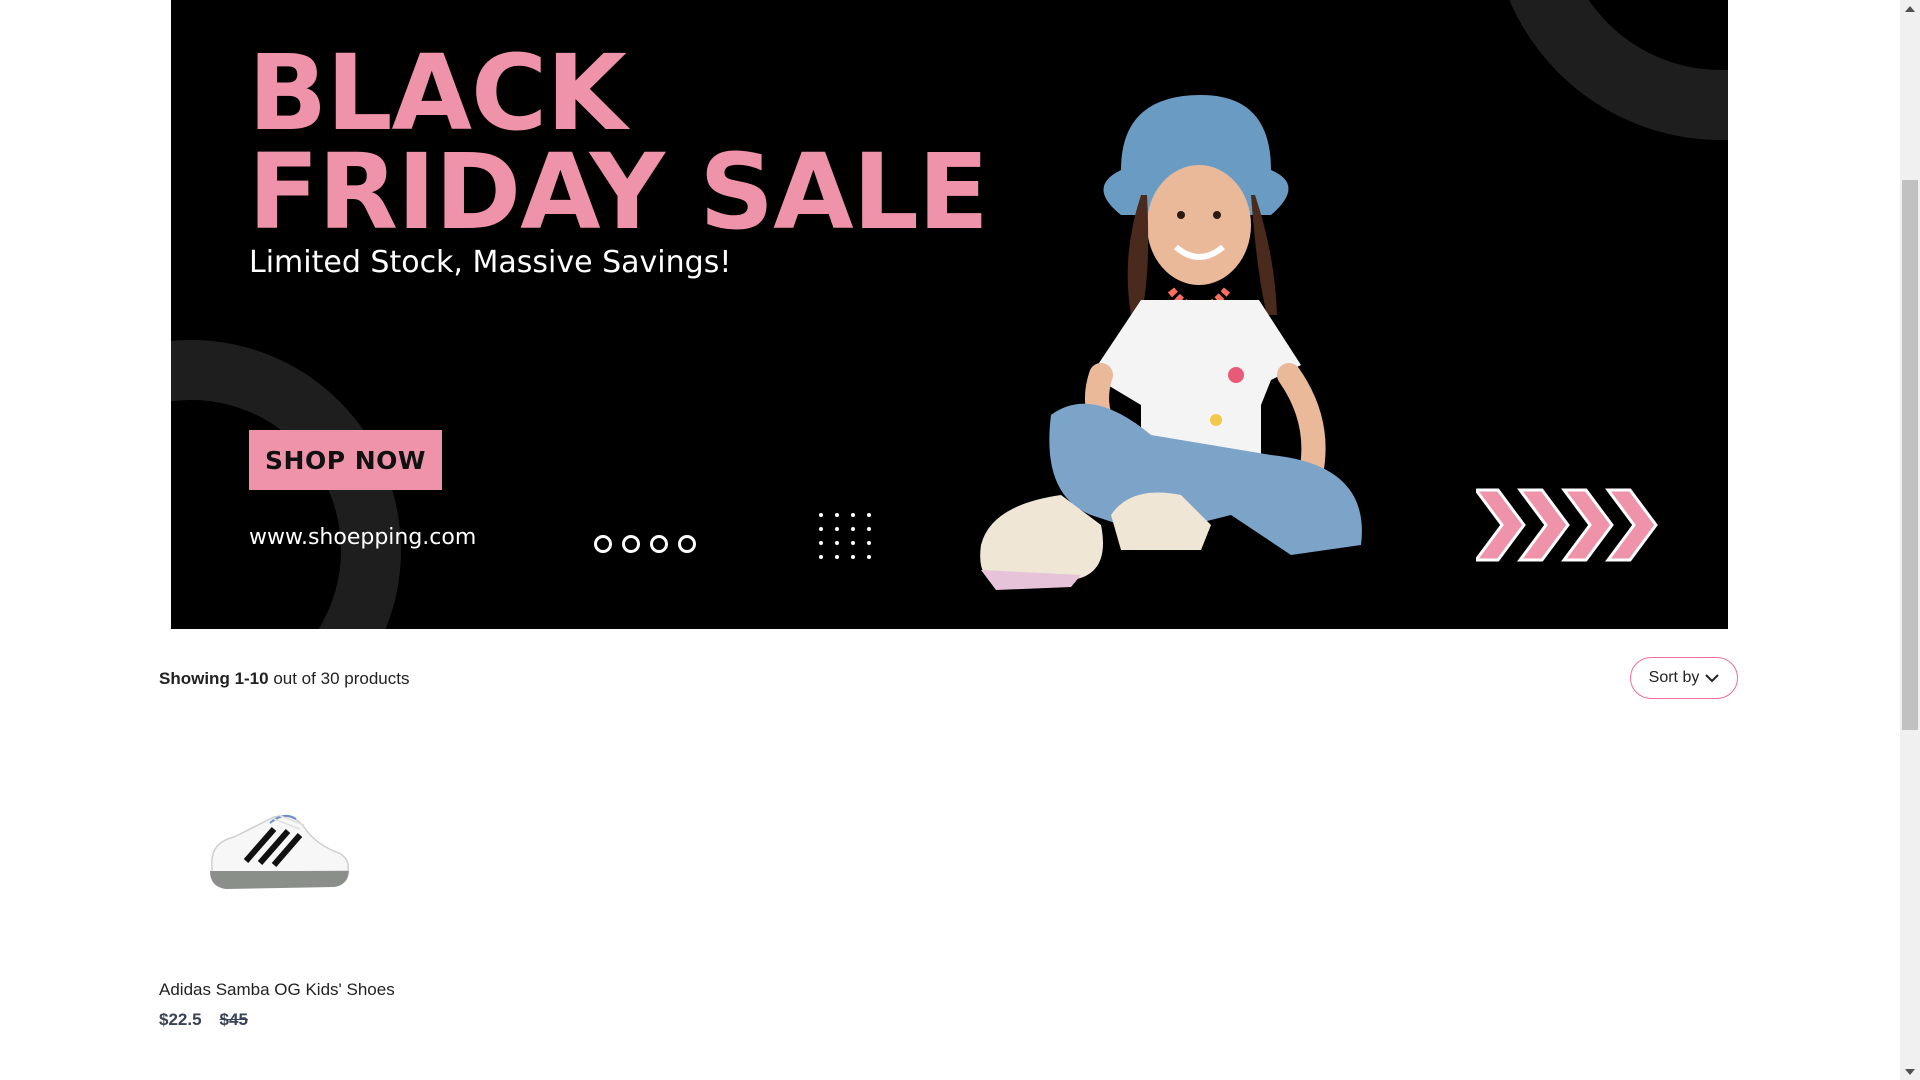  I want to click on total-count: 30, so click(330, 678).